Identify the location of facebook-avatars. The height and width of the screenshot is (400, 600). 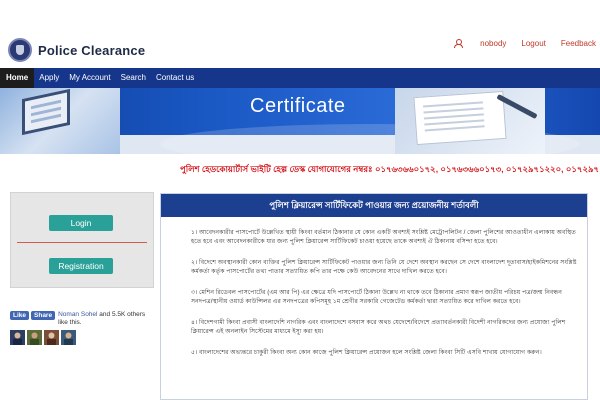
(44, 337).